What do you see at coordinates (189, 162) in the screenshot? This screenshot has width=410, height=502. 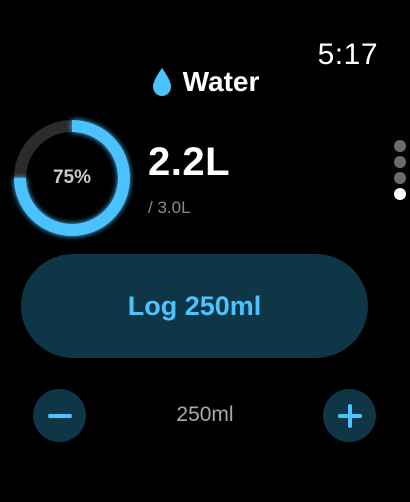 I see `intake-amount: 2.2L` at bounding box center [189, 162].